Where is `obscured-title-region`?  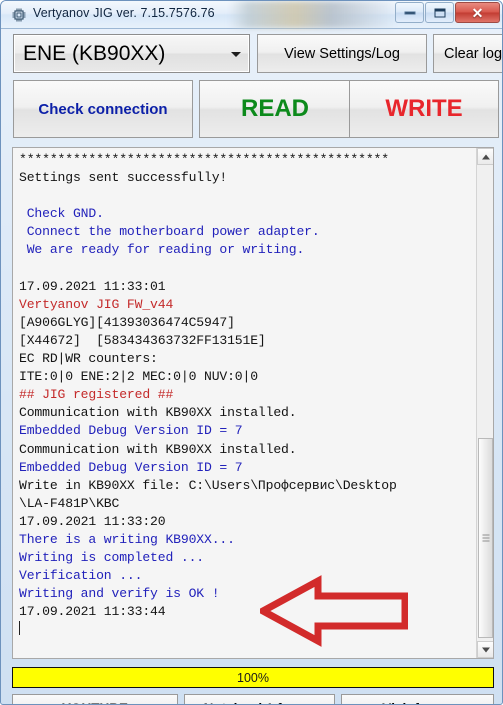 obscured-title-region is located at coordinates (311, 14).